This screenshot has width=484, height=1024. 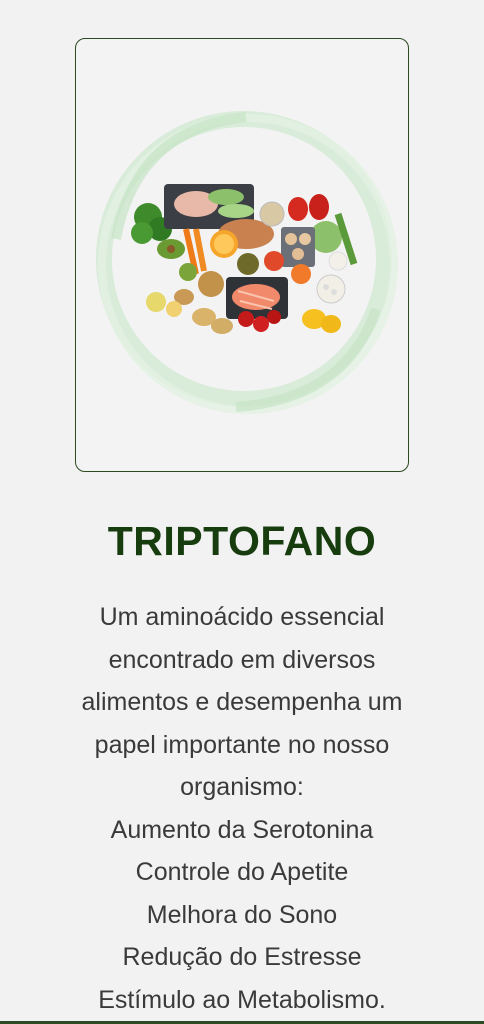 What do you see at coordinates (242, 659) in the screenshot?
I see `description-line: encontrado em diversos` at bounding box center [242, 659].